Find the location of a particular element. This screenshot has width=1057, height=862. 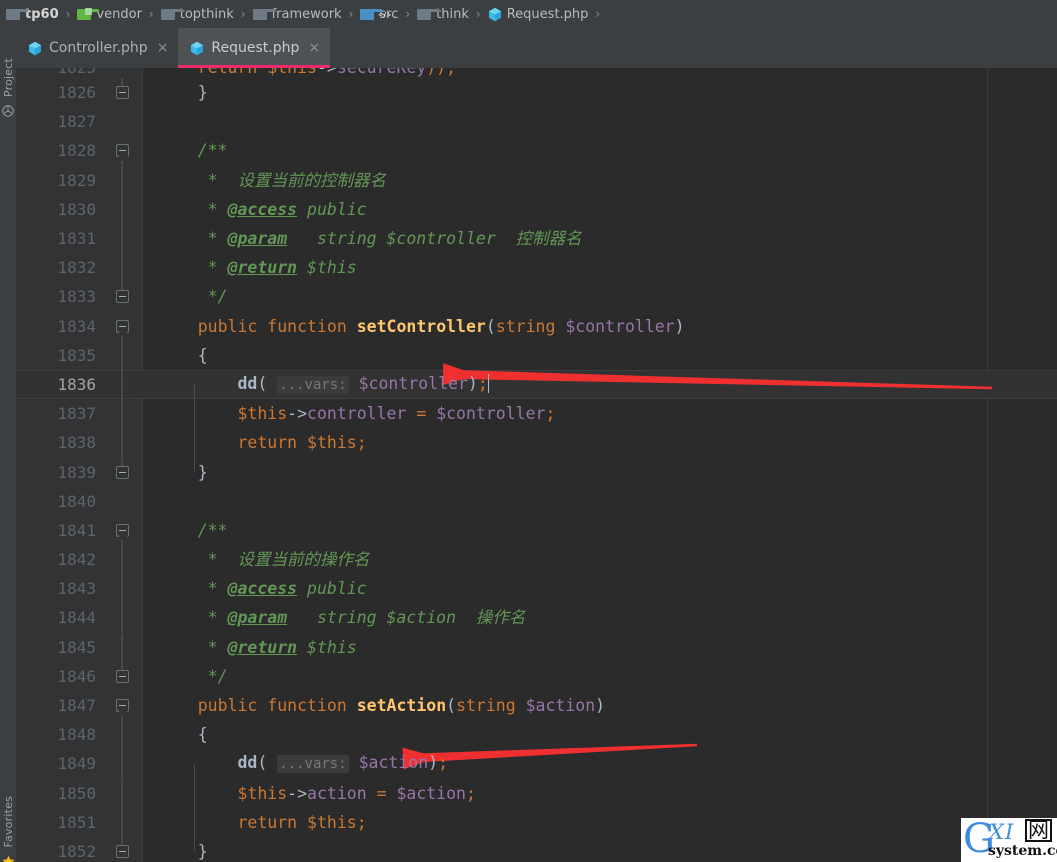

code-text: * @param string $action 操作名 is located at coordinates (599, 617).